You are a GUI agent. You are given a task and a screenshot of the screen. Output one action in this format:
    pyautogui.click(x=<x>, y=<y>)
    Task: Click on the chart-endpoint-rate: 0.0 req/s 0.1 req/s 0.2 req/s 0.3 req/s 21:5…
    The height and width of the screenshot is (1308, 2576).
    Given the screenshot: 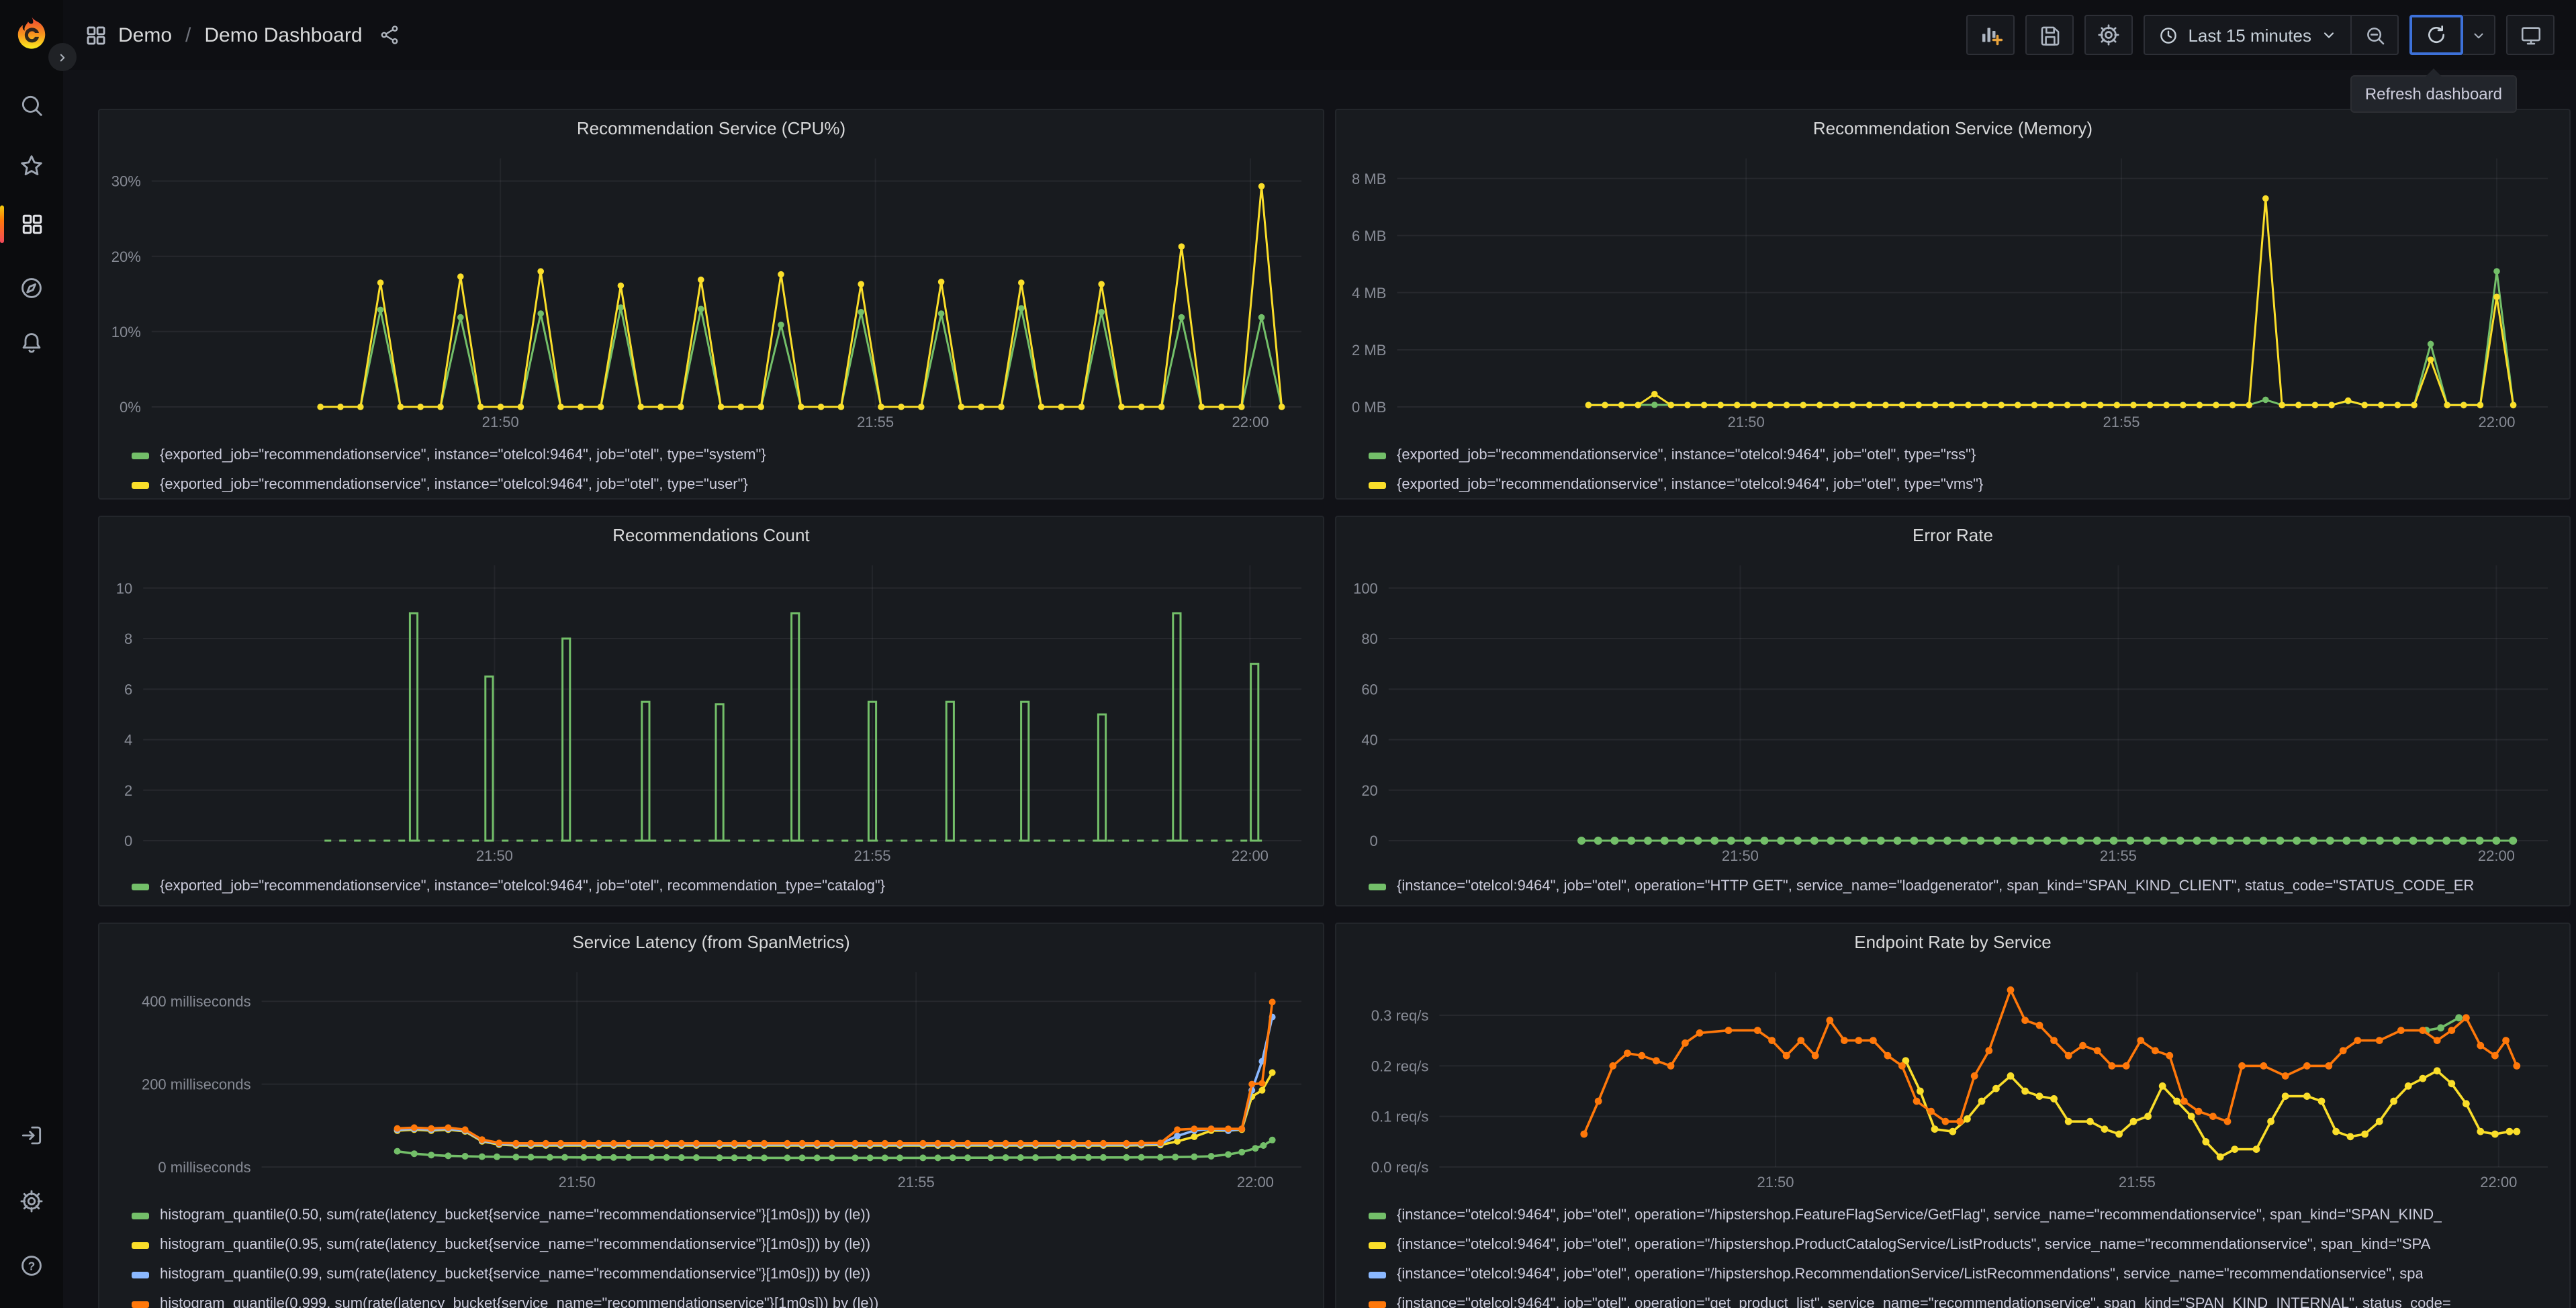 What is the action you would take?
    pyautogui.click(x=1952, y=1079)
    